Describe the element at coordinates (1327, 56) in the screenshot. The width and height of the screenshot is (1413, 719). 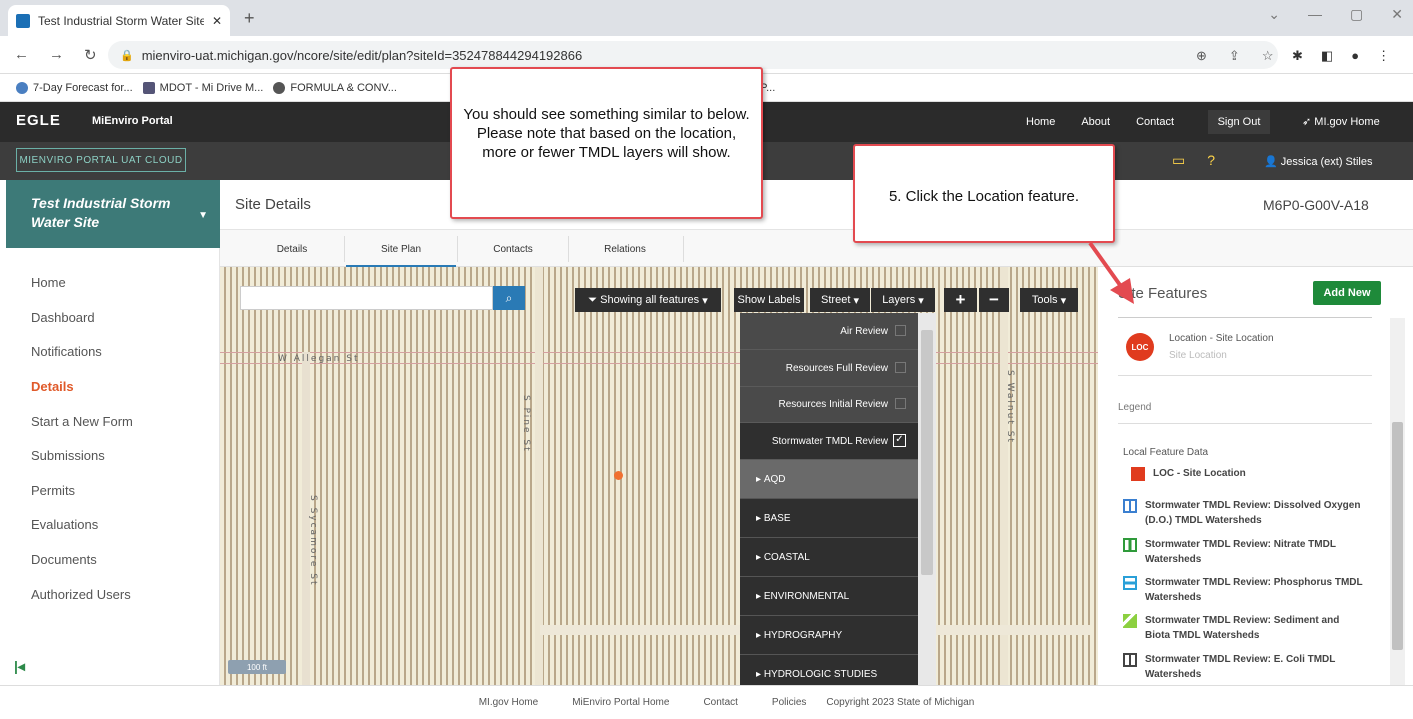
I see `side-panel-icon: ◧` at that location.